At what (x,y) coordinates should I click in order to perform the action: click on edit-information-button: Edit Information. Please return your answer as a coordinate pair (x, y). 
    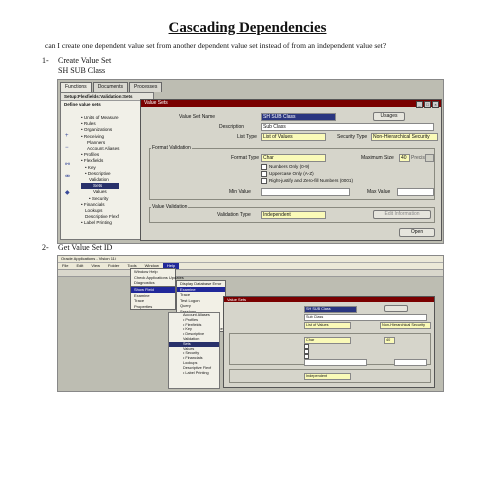
    Looking at the image, I should click on (402, 214).